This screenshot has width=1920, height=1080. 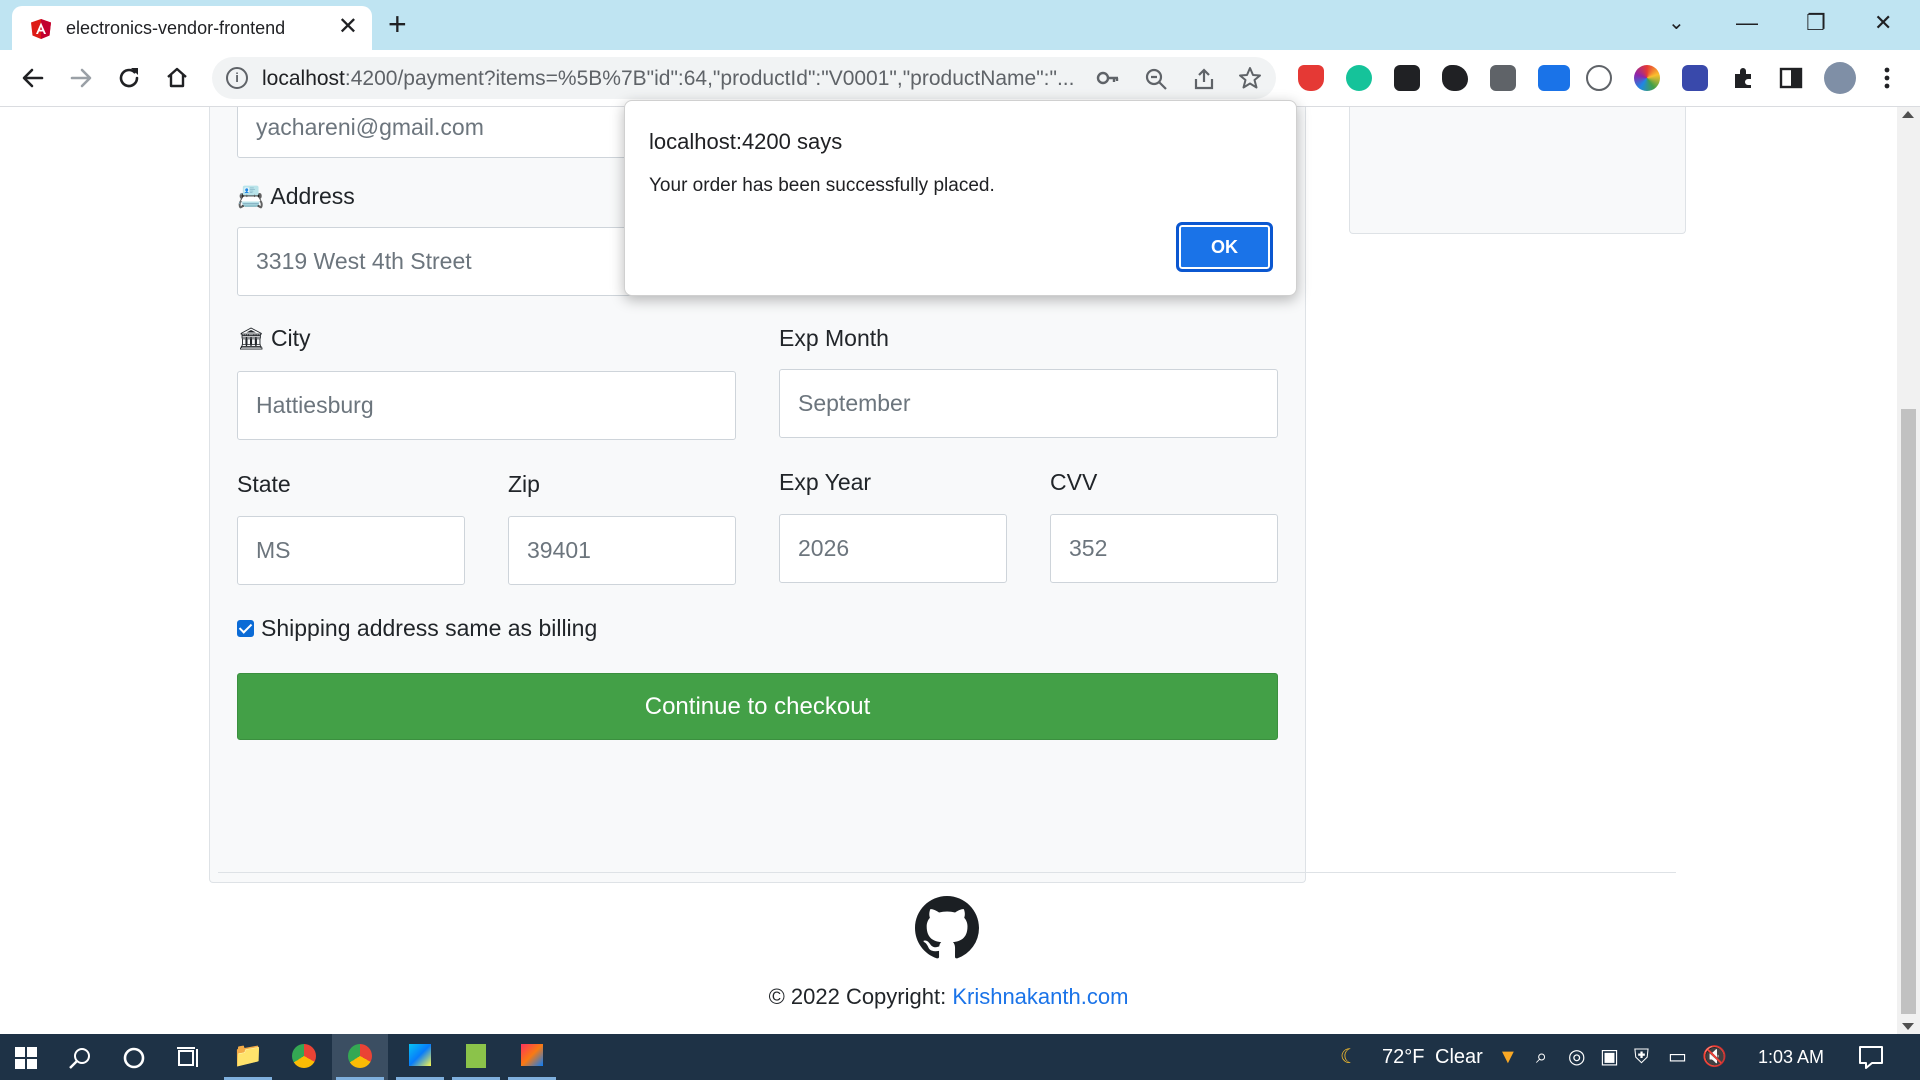 I want to click on new-badge-extension-icon, so click(x=1554, y=78).